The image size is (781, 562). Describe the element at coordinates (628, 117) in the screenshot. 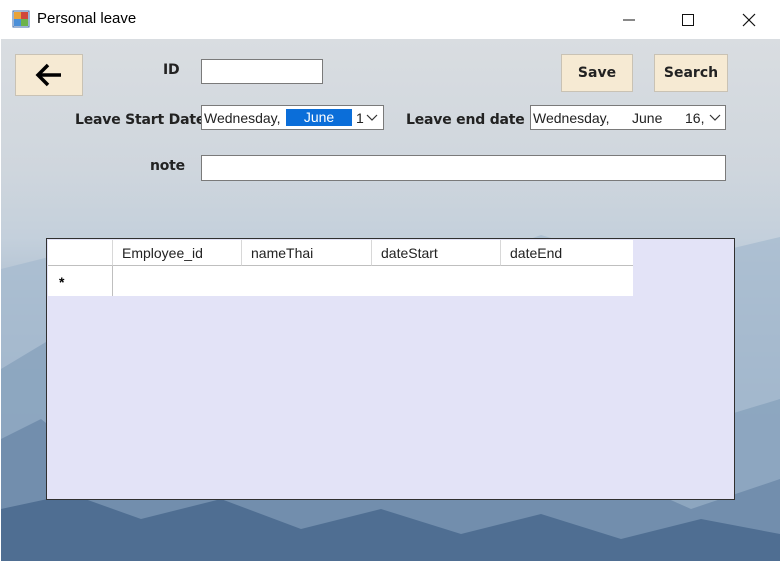

I see `leave-end-date-picker: Wednesday, June 16,` at that location.